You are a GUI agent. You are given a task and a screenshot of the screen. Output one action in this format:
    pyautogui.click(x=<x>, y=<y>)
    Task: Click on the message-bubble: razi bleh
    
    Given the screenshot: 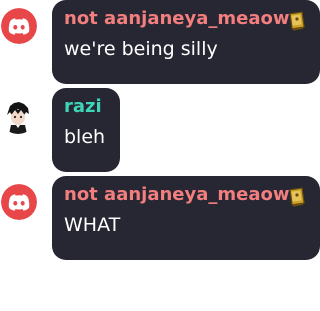 What is the action you would take?
    pyautogui.click(x=86, y=130)
    